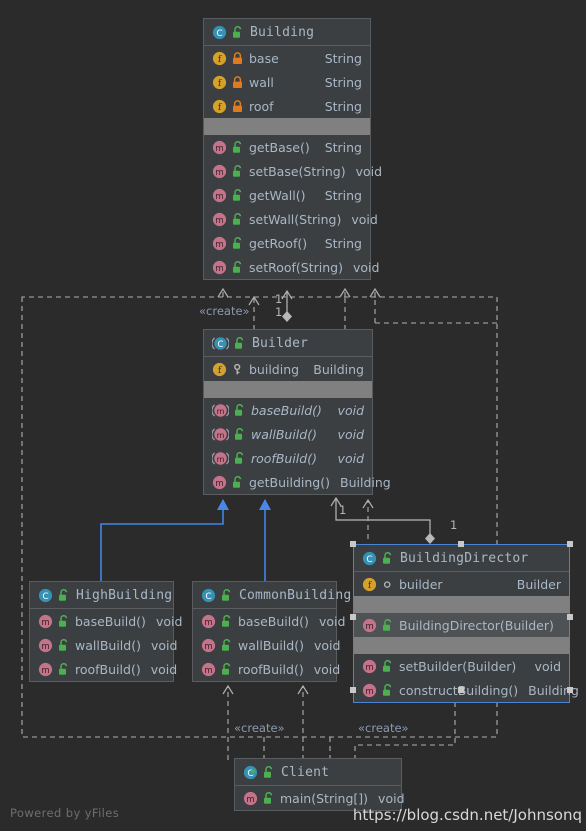 The image size is (586, 831). What do you see at coordinates (124, 595) in the screenshot?
I see `class-name-high-building: HighBuilding` at bounding box center [124, 595].